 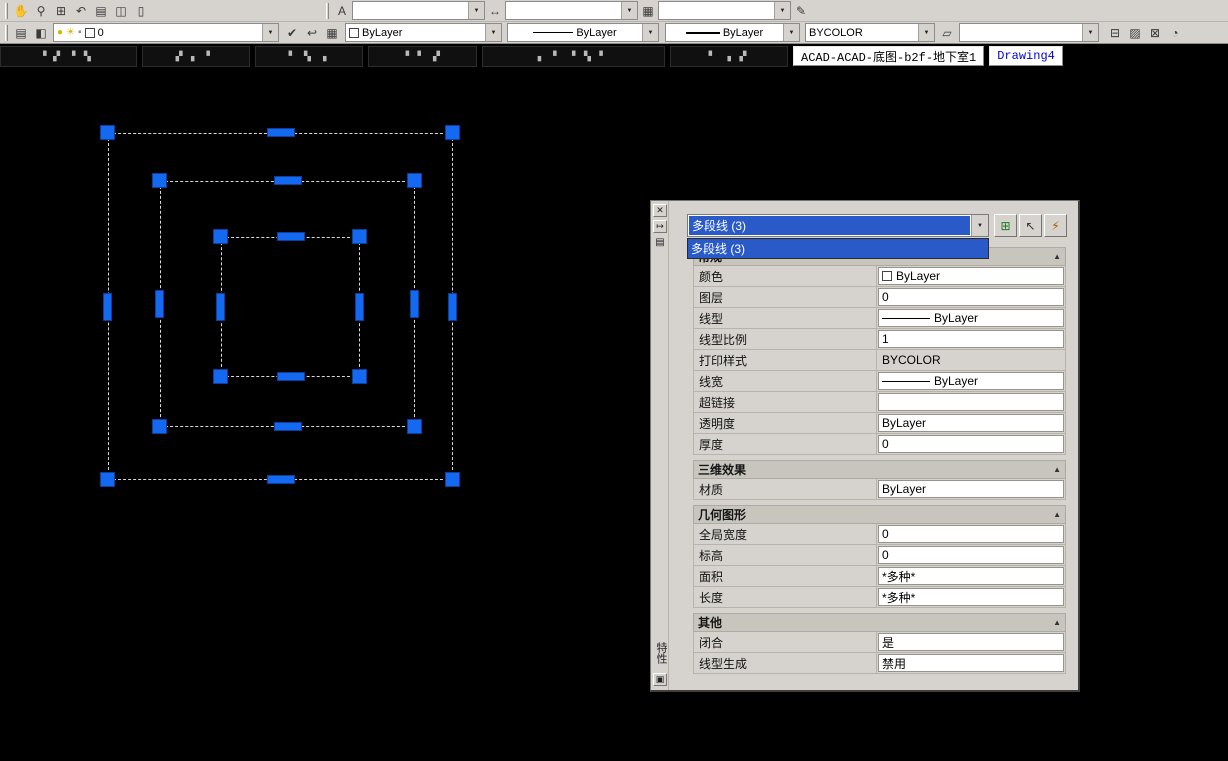 What do you see at coordinates (971, 402) in the screenshot?
I see `property-value` at bounding box center [971, 402].